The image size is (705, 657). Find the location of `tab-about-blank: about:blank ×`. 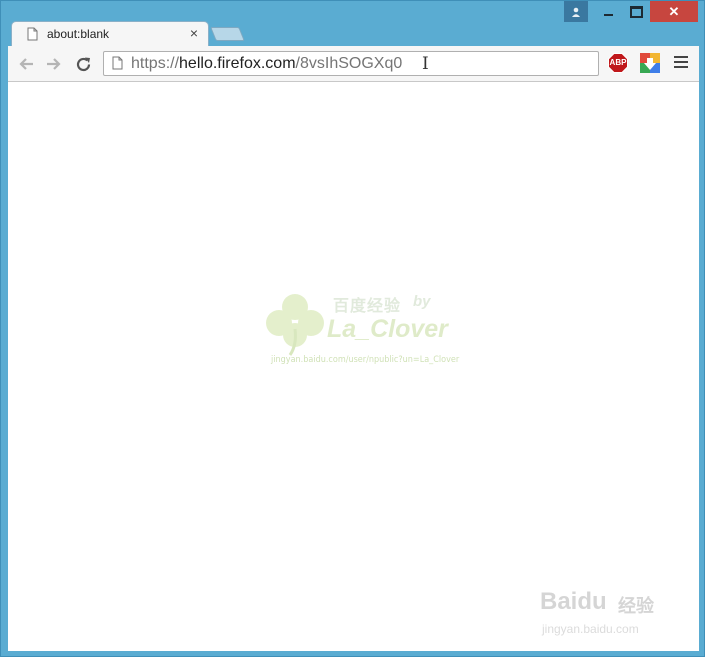

tab-about-blank: about:blank × is located at coordinates (110, 34).